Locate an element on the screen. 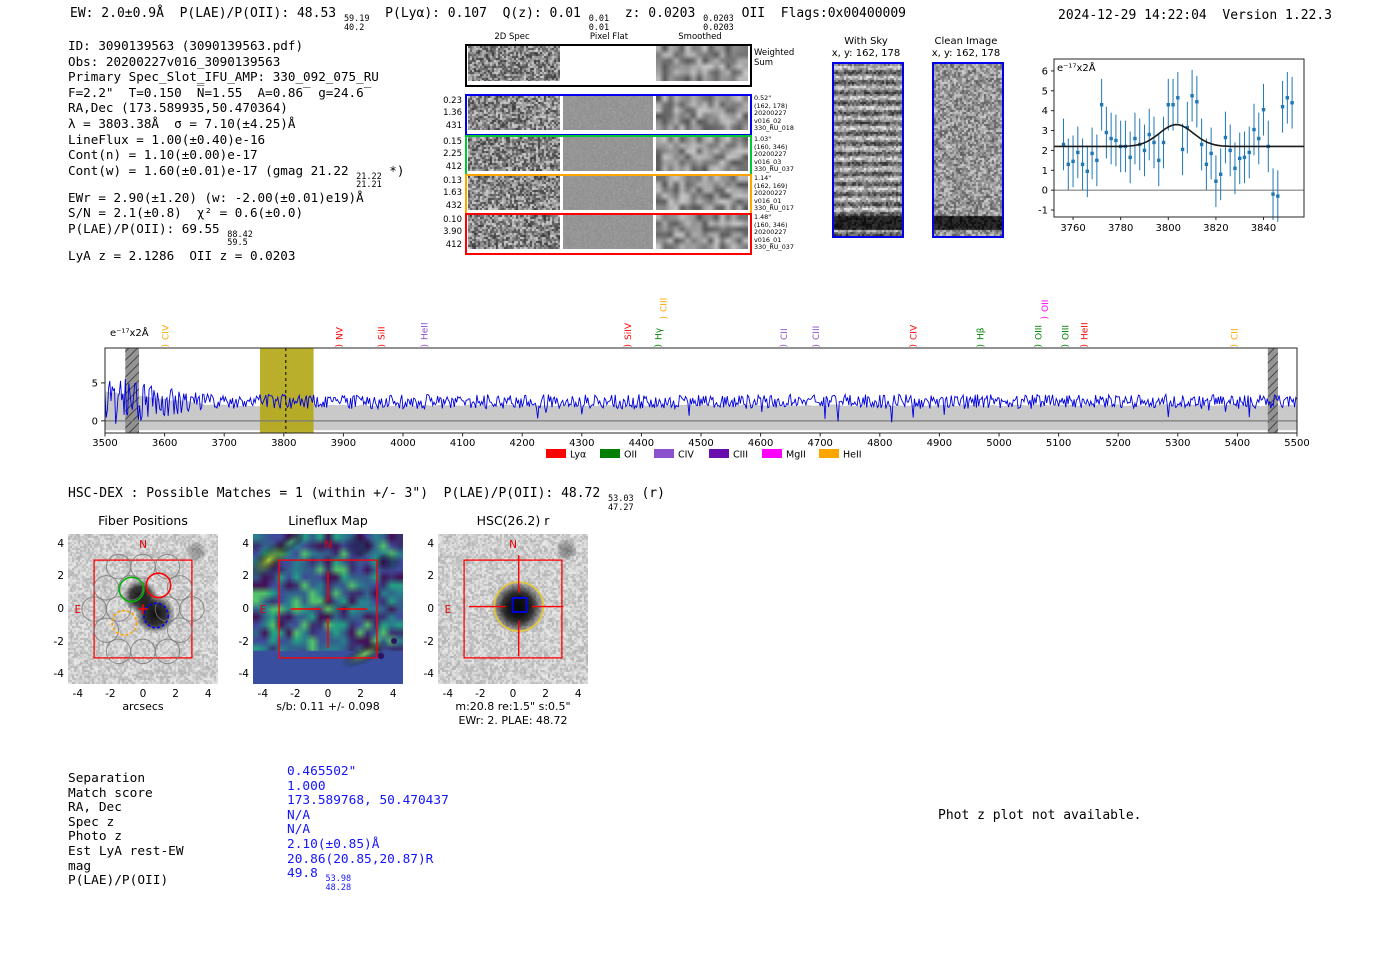  legend-label: MgII is located at coordinates (796, 455).